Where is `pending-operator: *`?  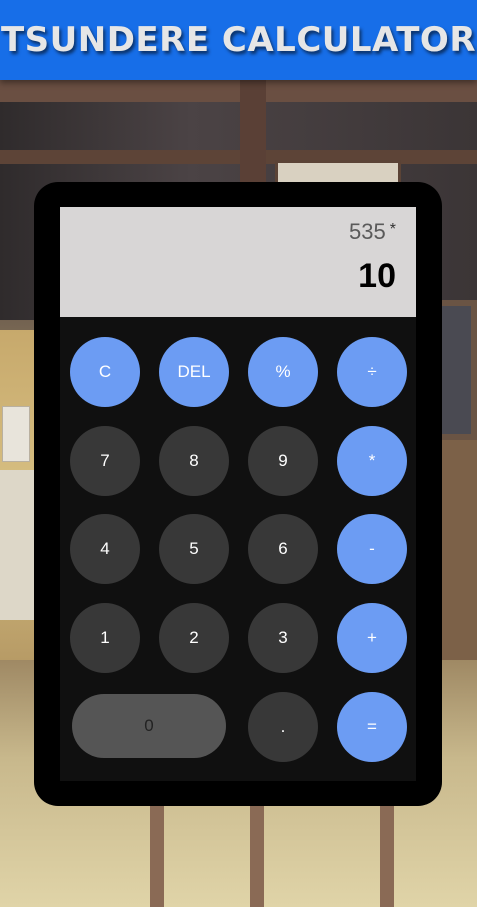
pending-operator: * is located at coordinates (392, 229).